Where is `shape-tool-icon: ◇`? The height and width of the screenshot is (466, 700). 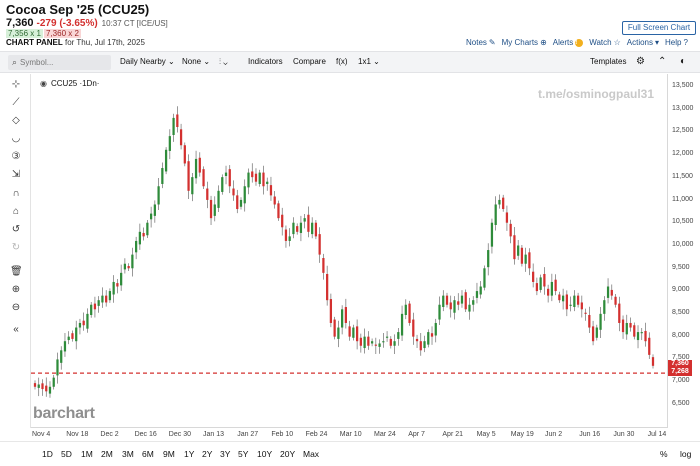
shape-tool-icon: ◇ is located at coordinates (16, 121).